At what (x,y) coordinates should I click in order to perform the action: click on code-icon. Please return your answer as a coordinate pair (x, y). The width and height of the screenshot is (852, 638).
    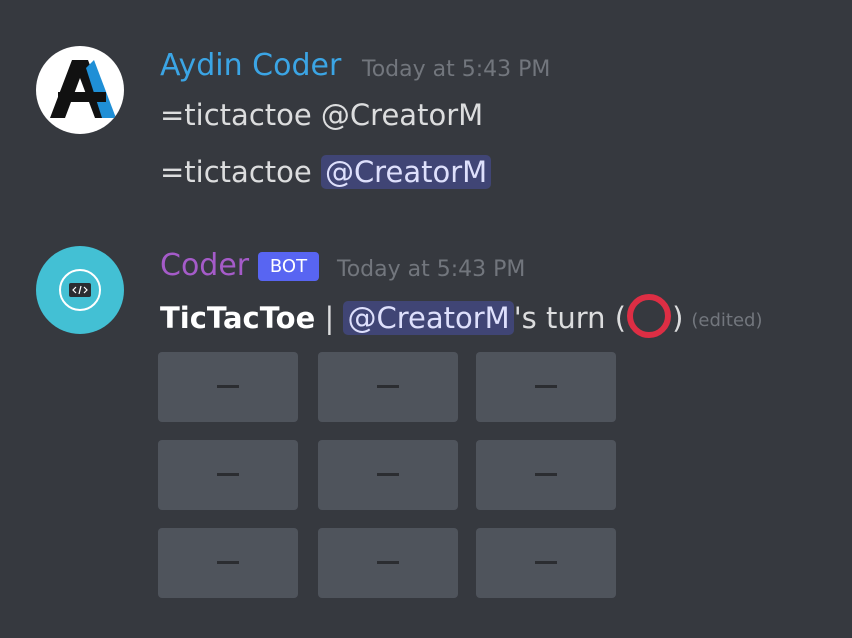
    Looking at the image, I should click on (80, 290).